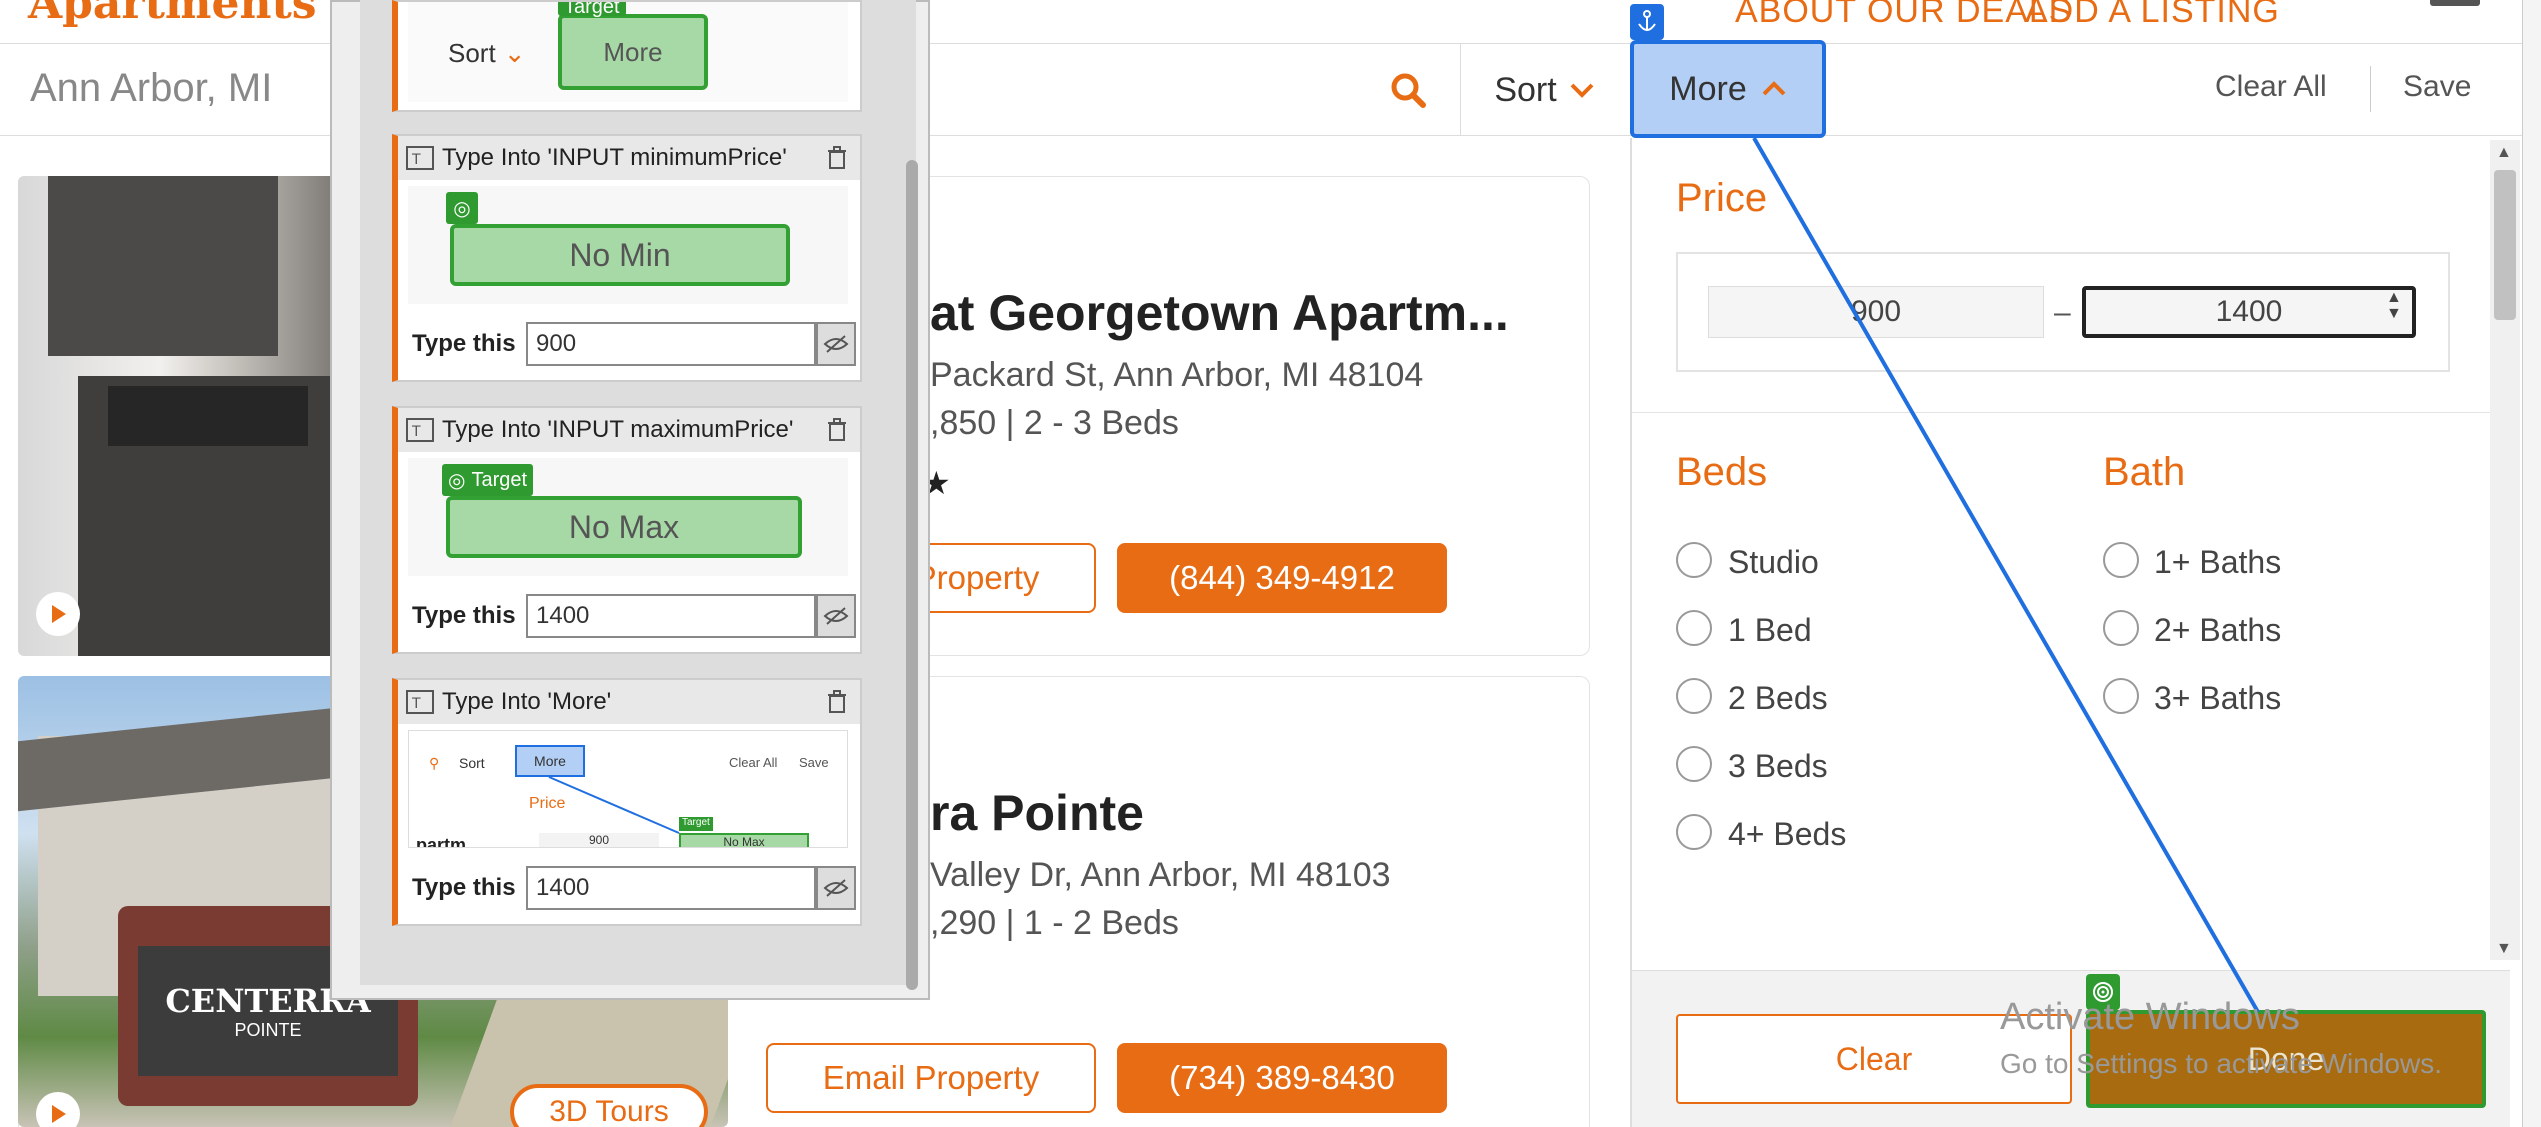 The image size is (2541, 1127). I want to click on step-card-partial: Sort ⌄ More Target, so click(627, 56).